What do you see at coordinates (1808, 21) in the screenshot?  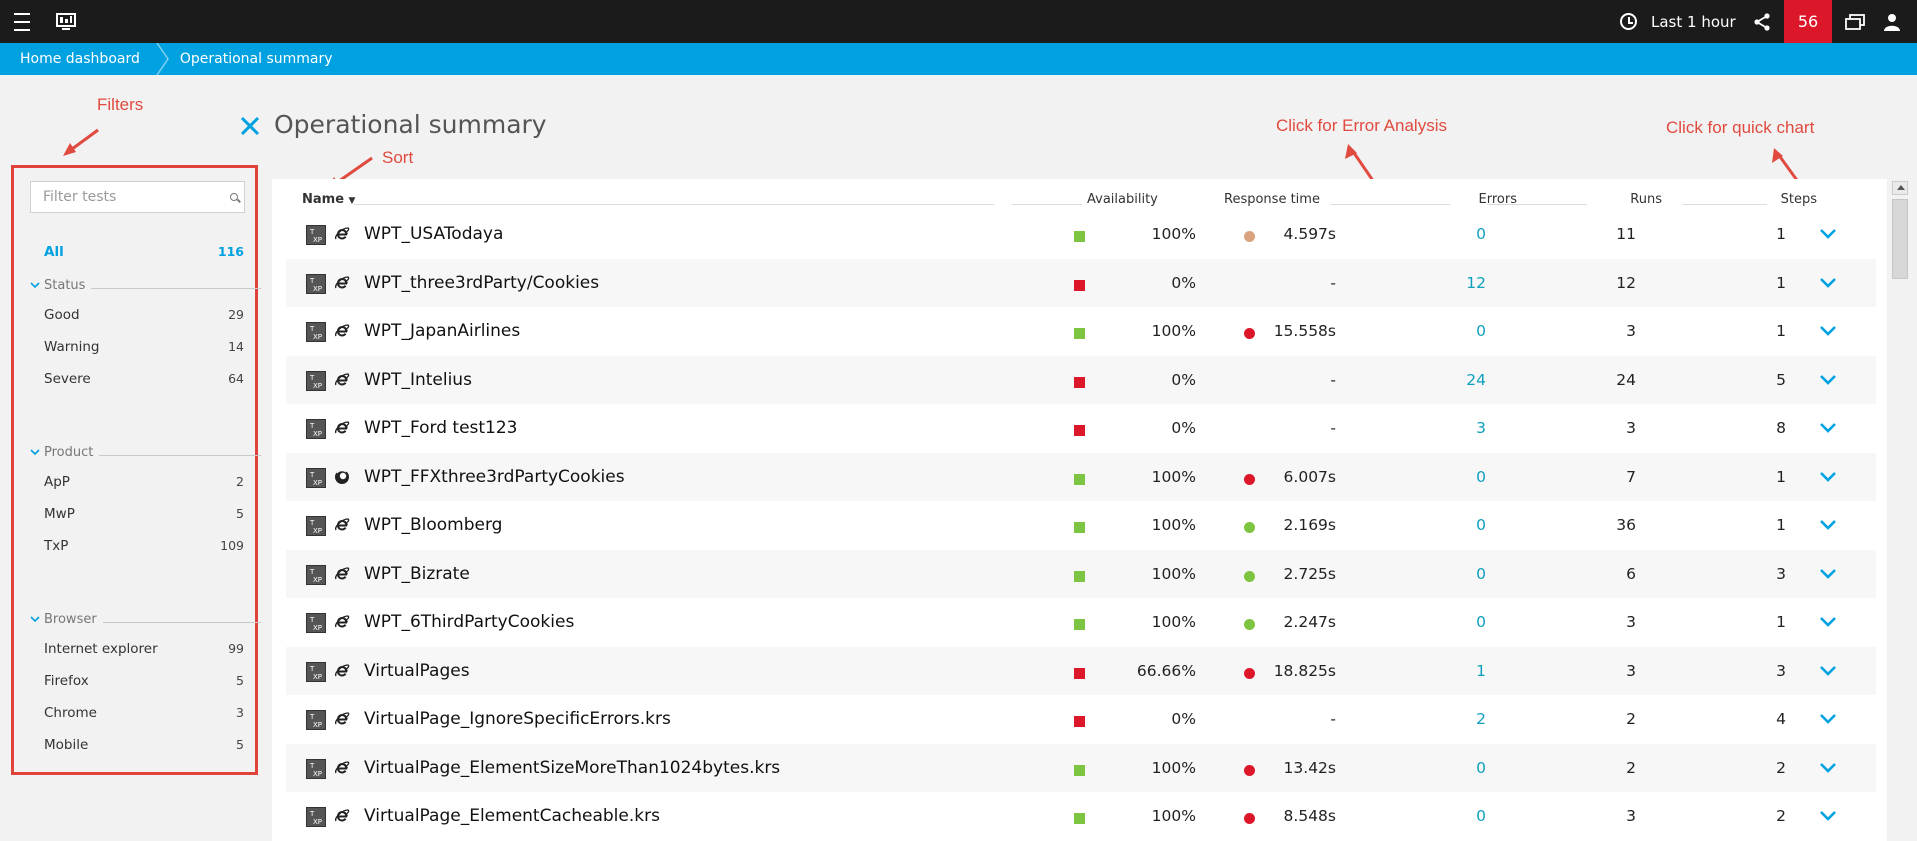 I see `problems-count-badge: 56` at bounding box center [1808, 21].